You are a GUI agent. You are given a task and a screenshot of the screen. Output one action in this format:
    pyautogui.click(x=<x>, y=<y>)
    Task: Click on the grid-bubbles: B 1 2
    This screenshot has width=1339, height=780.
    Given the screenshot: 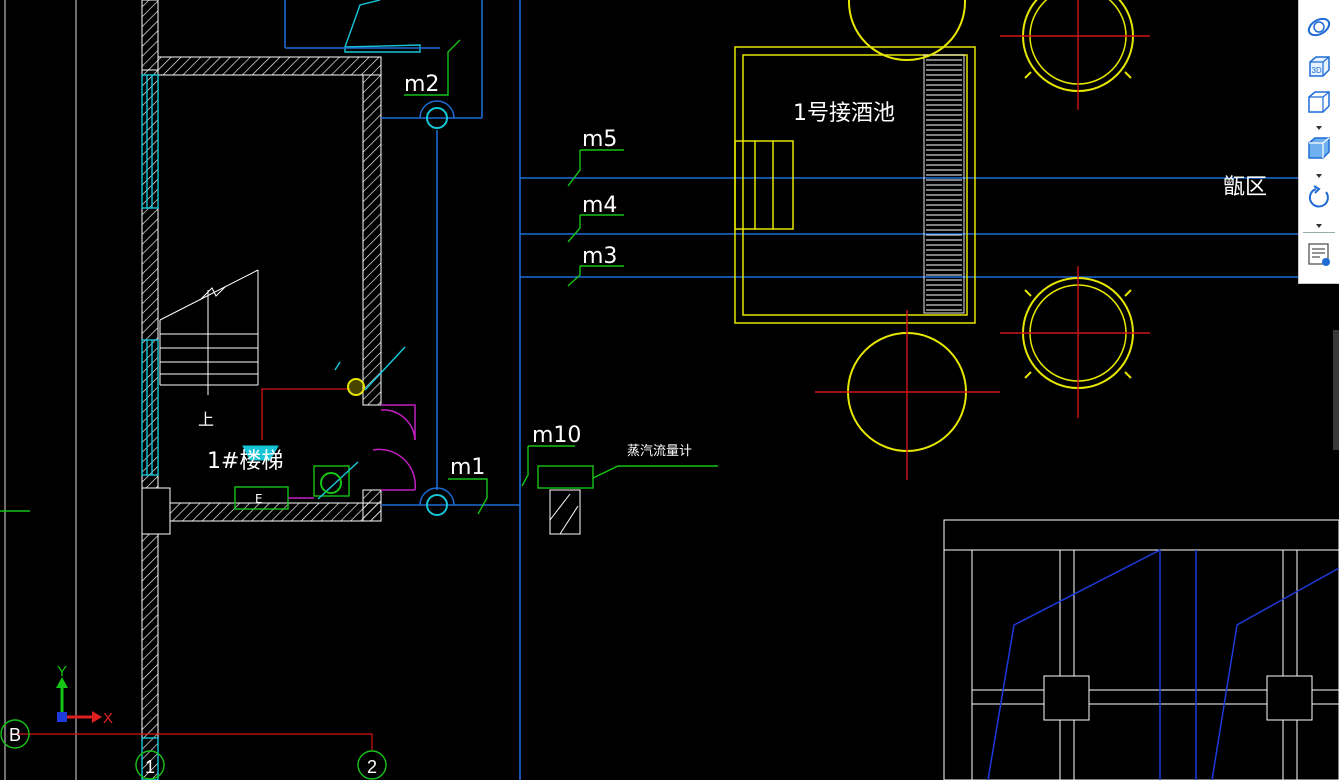 What is the action you would take?
    pyautogui.click(x=193, y=749)
    